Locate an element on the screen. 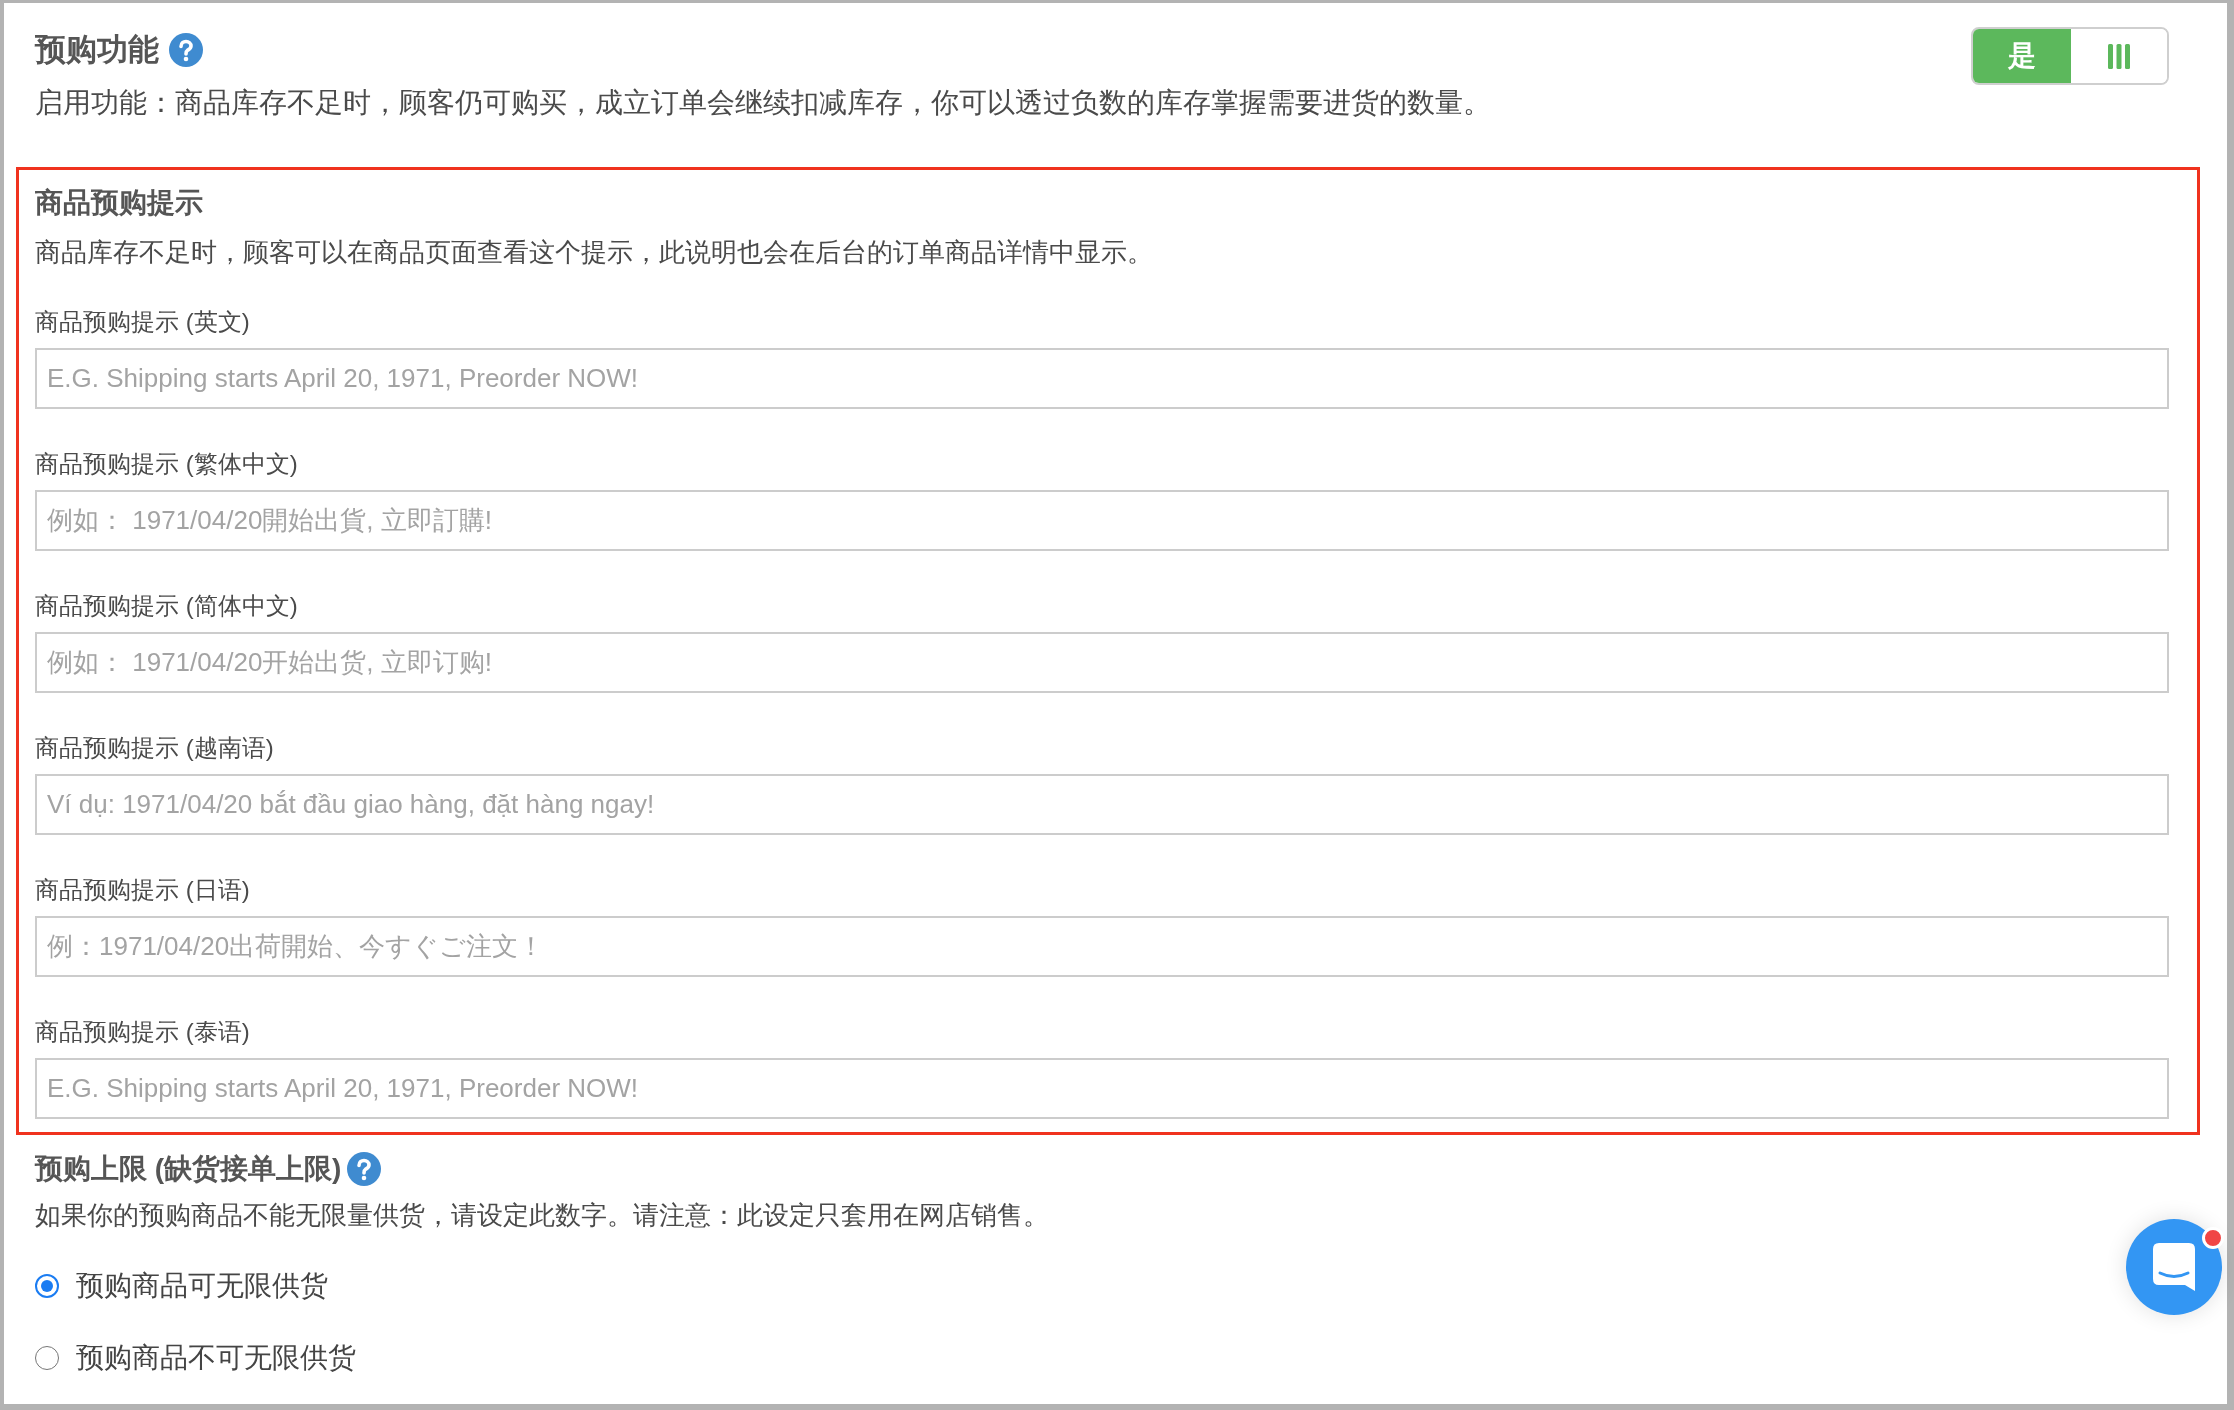 The width and height of the screenshot is (2234, 1410). option-label: 预购商品可无限供货 is located at coordinates (202, 1286).